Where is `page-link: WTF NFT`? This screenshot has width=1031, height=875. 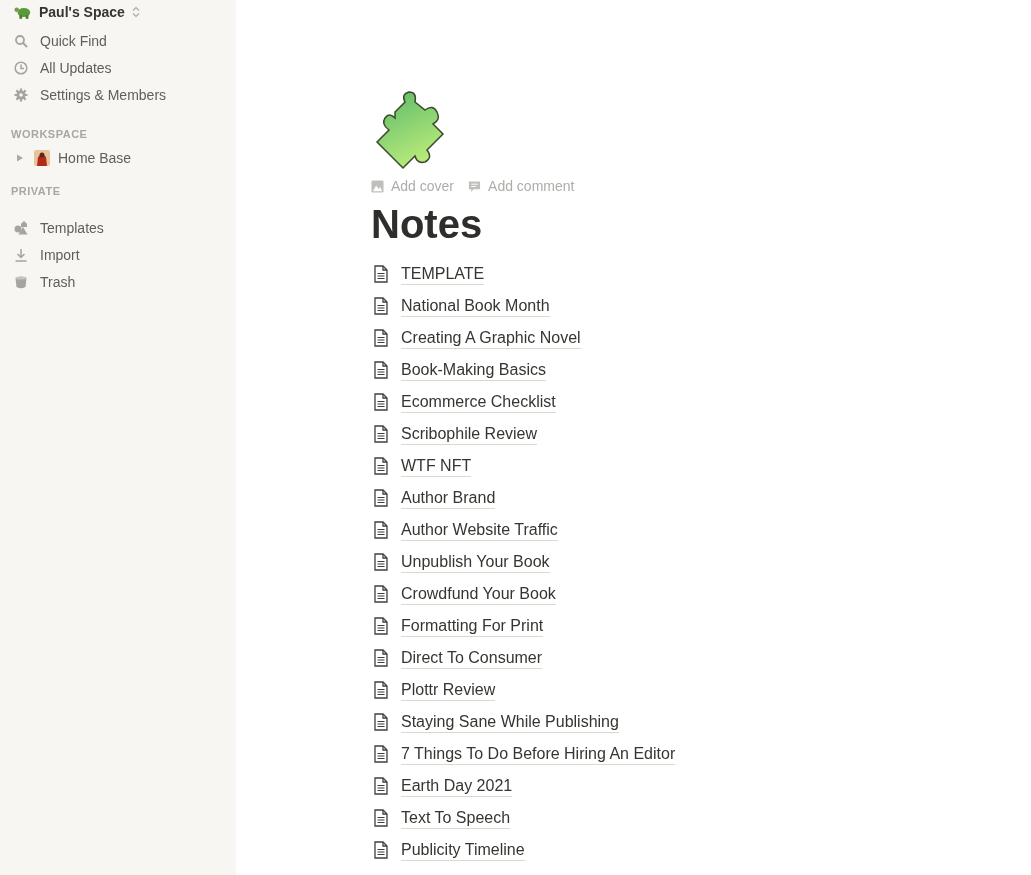 page-link: WTF NFT is located at coordinates (436, 466).